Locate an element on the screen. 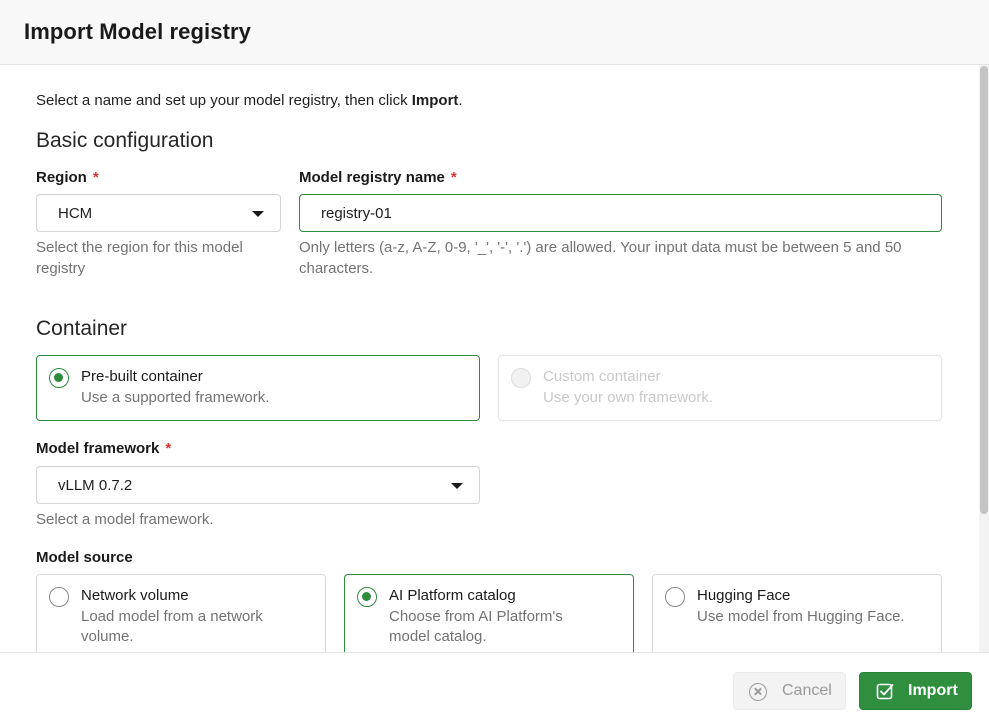 This screenshot has width=989, height=723. option-title: Pre-built container is located at coordinates (142, 376).